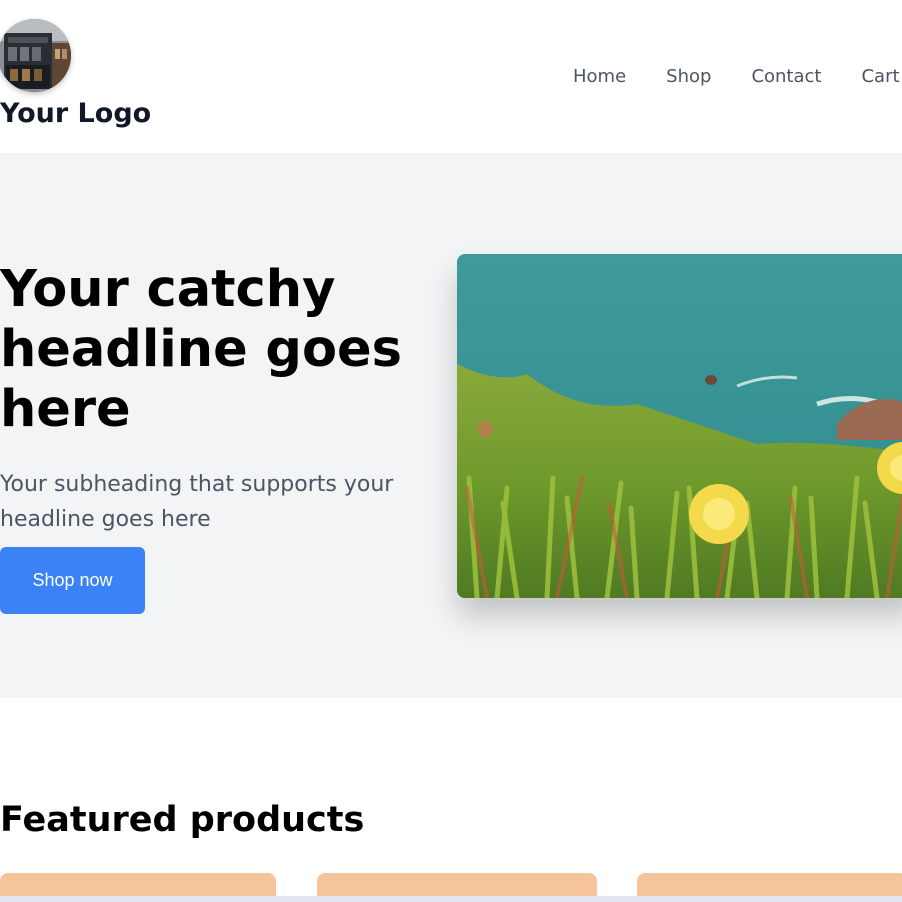 The height and width of the screenshot is (902, 902). Describe the element at coordinates (880, 76) in the screenshot. I see `nav-cart: Cart` at that location.